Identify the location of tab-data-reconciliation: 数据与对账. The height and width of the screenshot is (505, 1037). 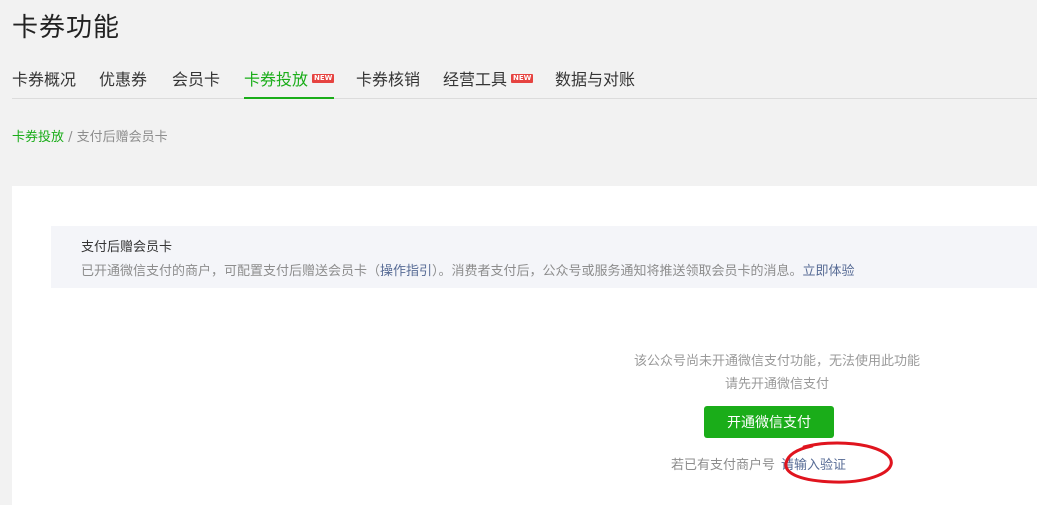
(595, 78).